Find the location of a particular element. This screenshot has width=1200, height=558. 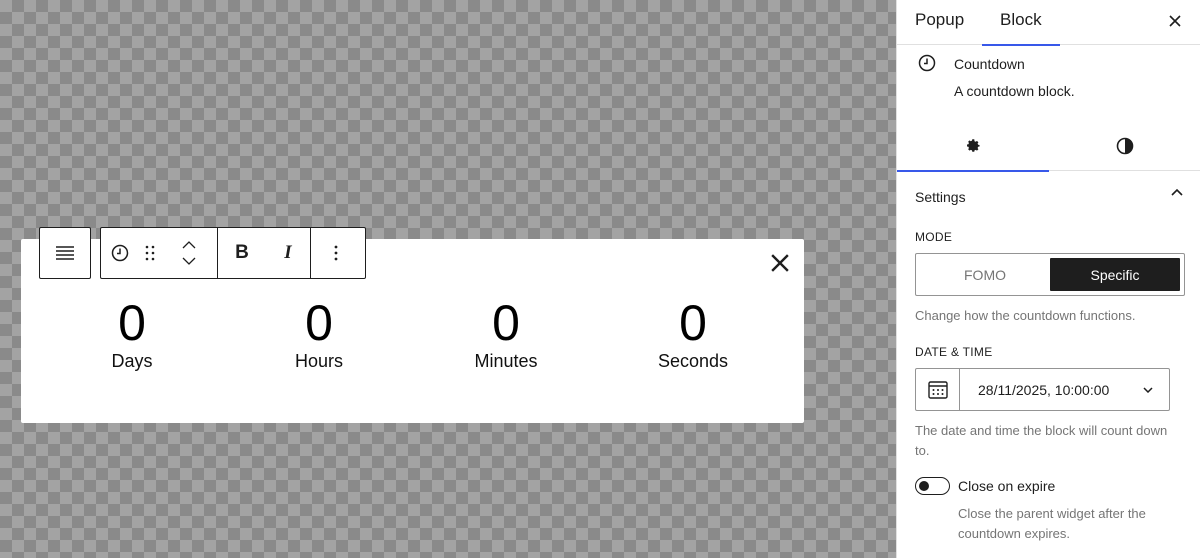

datetime-label: DATE & TIME is located at coordinates (954, 352).